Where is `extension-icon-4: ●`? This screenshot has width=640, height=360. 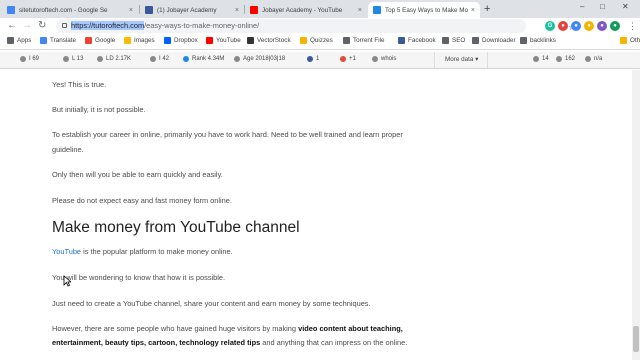
extension-icon-4: ● is located at coordinates (589, 26).